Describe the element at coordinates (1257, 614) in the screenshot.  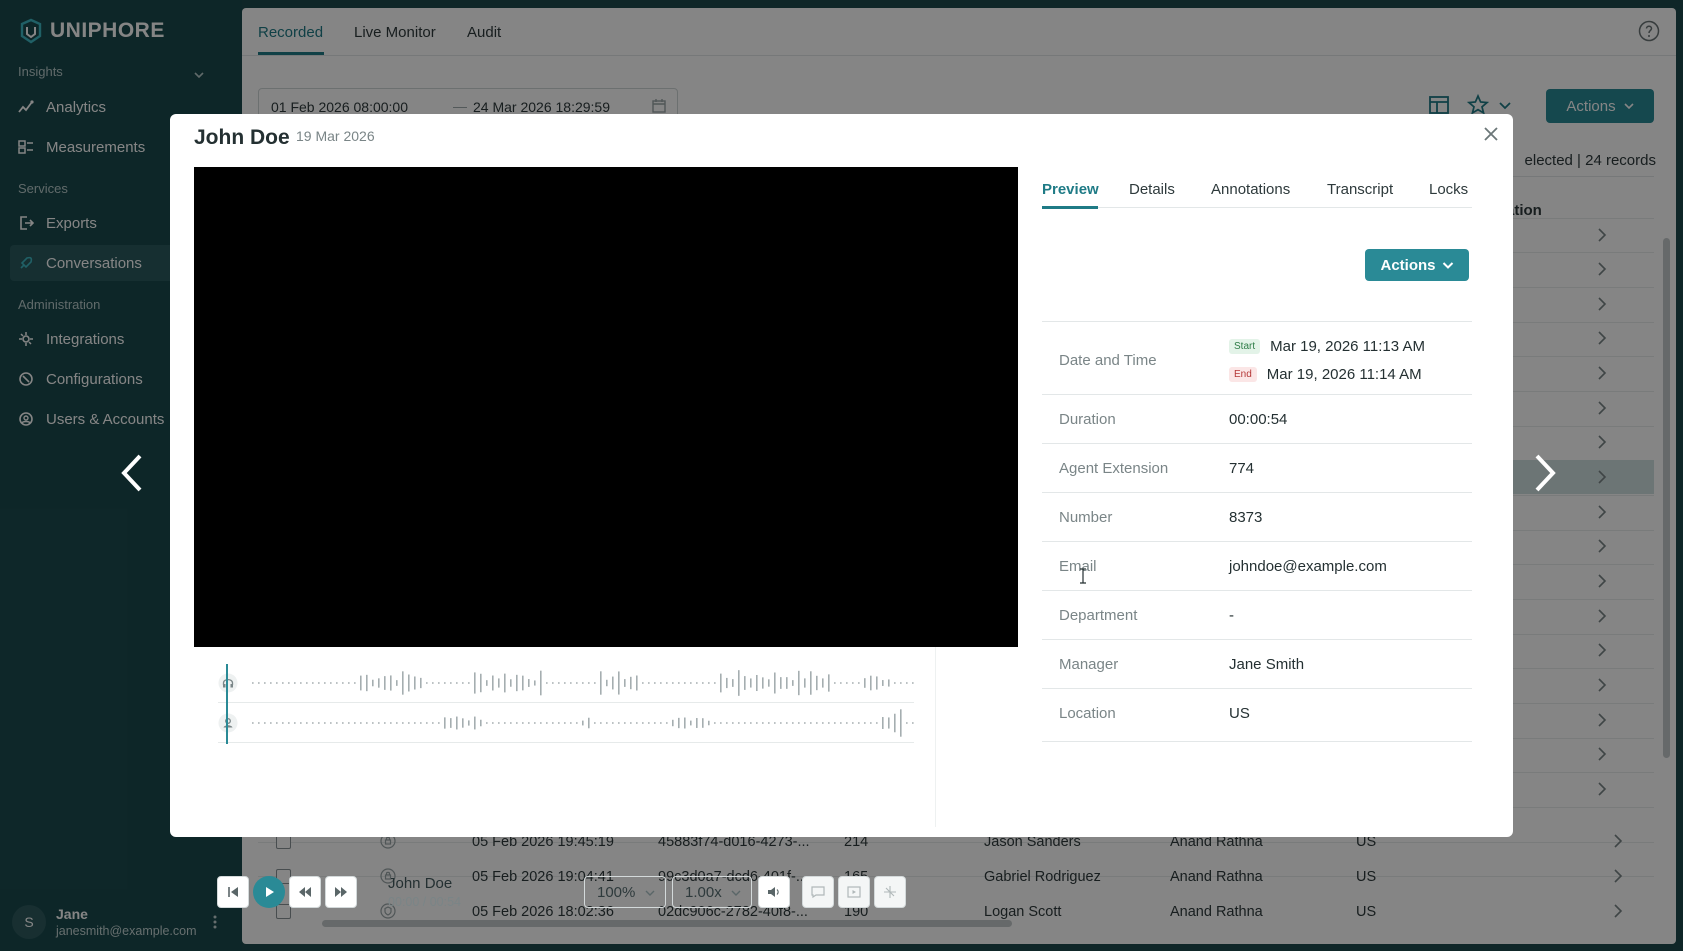
I see `field-department: Department -` at that location.